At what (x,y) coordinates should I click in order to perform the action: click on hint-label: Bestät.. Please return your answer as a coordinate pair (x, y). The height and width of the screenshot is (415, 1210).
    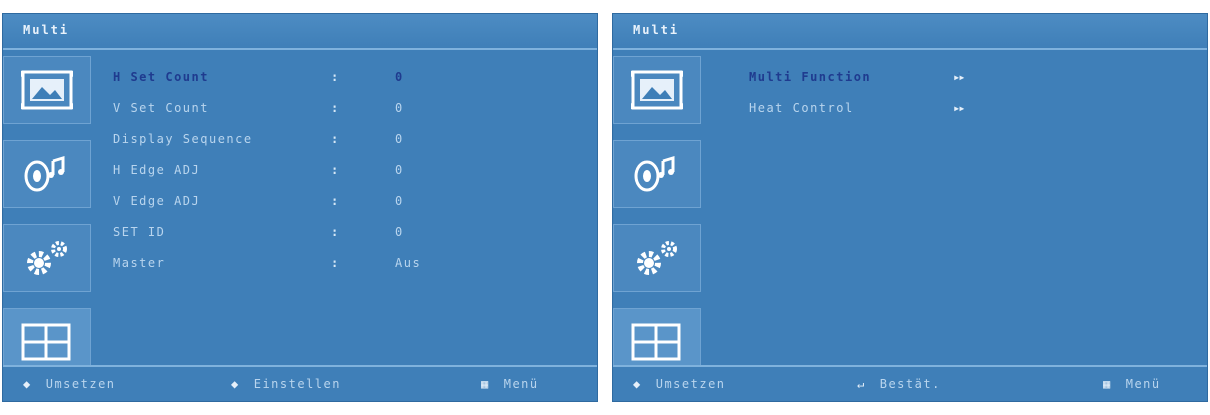
    Looking at the image, I should click on (910, 384).